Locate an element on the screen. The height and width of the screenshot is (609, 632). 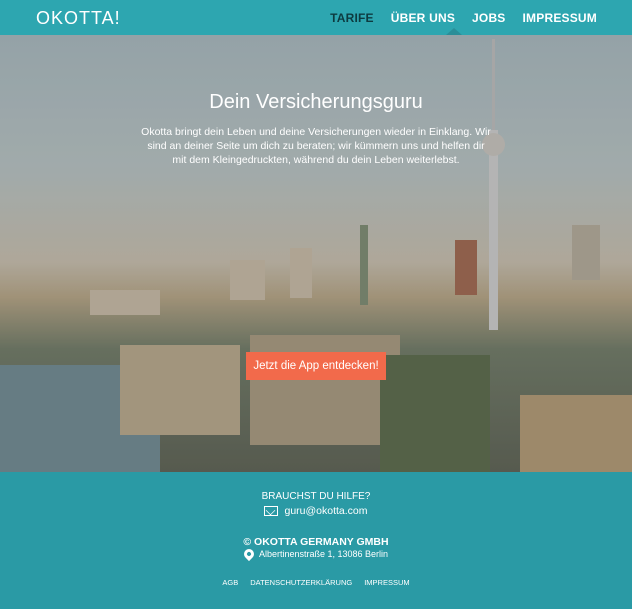
nav-ueber-uns: ÜBER UNS is located at coordinates (423, 18).